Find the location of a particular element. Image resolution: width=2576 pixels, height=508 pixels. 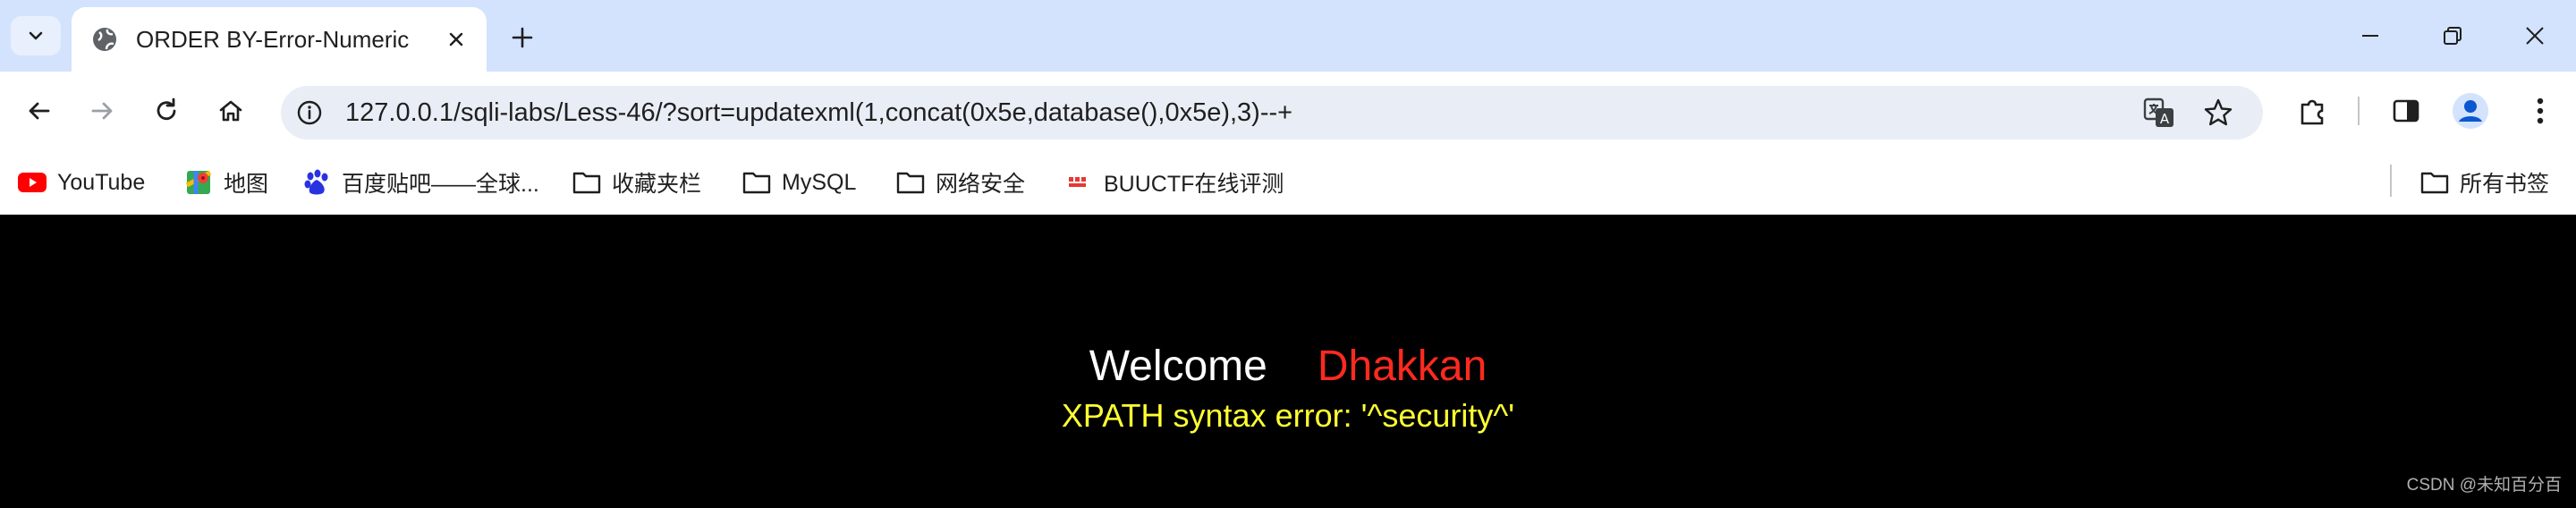

restore-icon is located at coordinates (2453, 36).